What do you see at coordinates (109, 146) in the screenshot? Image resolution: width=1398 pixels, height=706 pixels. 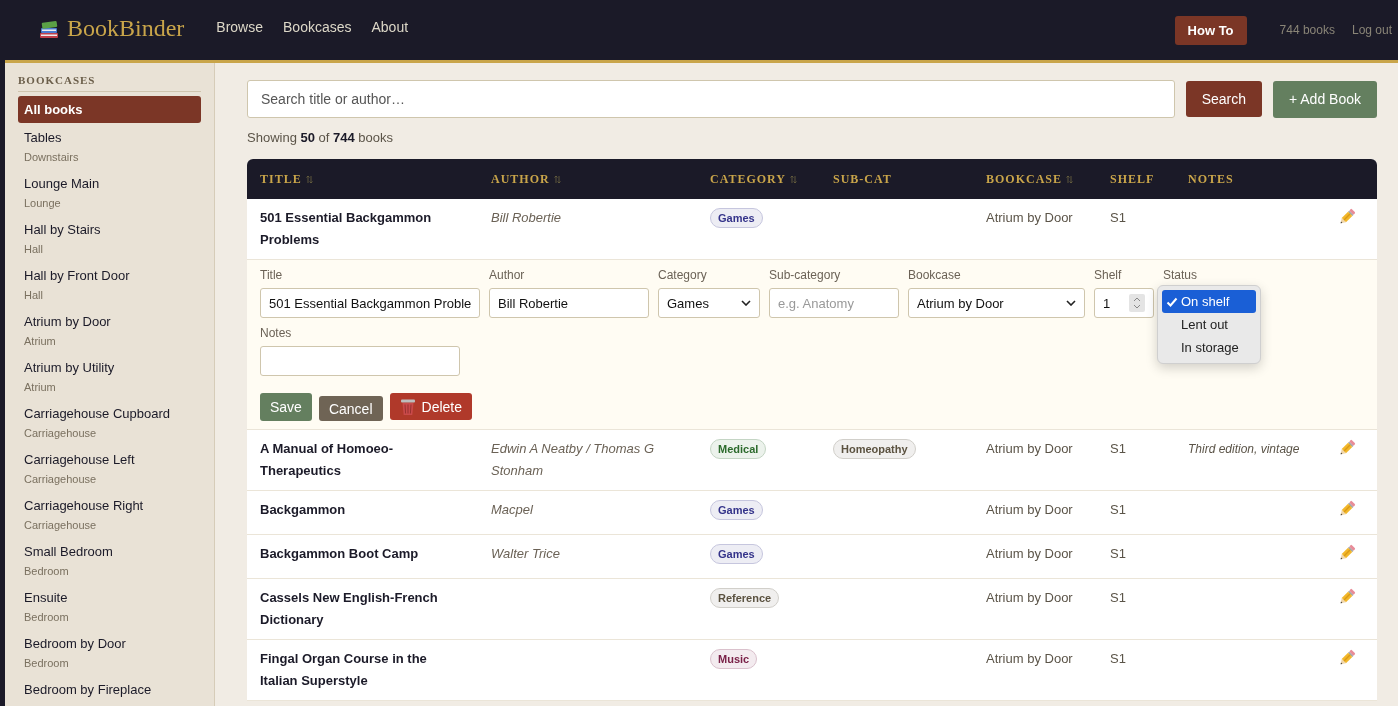 I see `sidebar-item: Tables Downstairs` at bounding box center [109, 146].